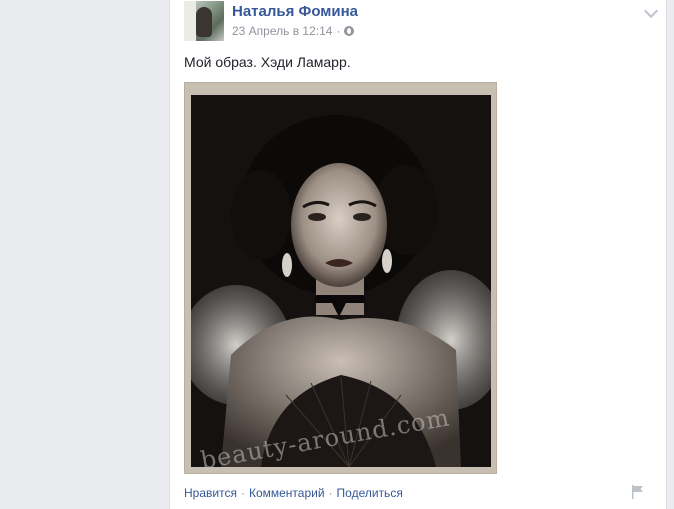 The width and height of the screenshot is (674, 509). Describe the element at coordinates (349, 31) in the screenshot. I see `globe-icon` at that location.